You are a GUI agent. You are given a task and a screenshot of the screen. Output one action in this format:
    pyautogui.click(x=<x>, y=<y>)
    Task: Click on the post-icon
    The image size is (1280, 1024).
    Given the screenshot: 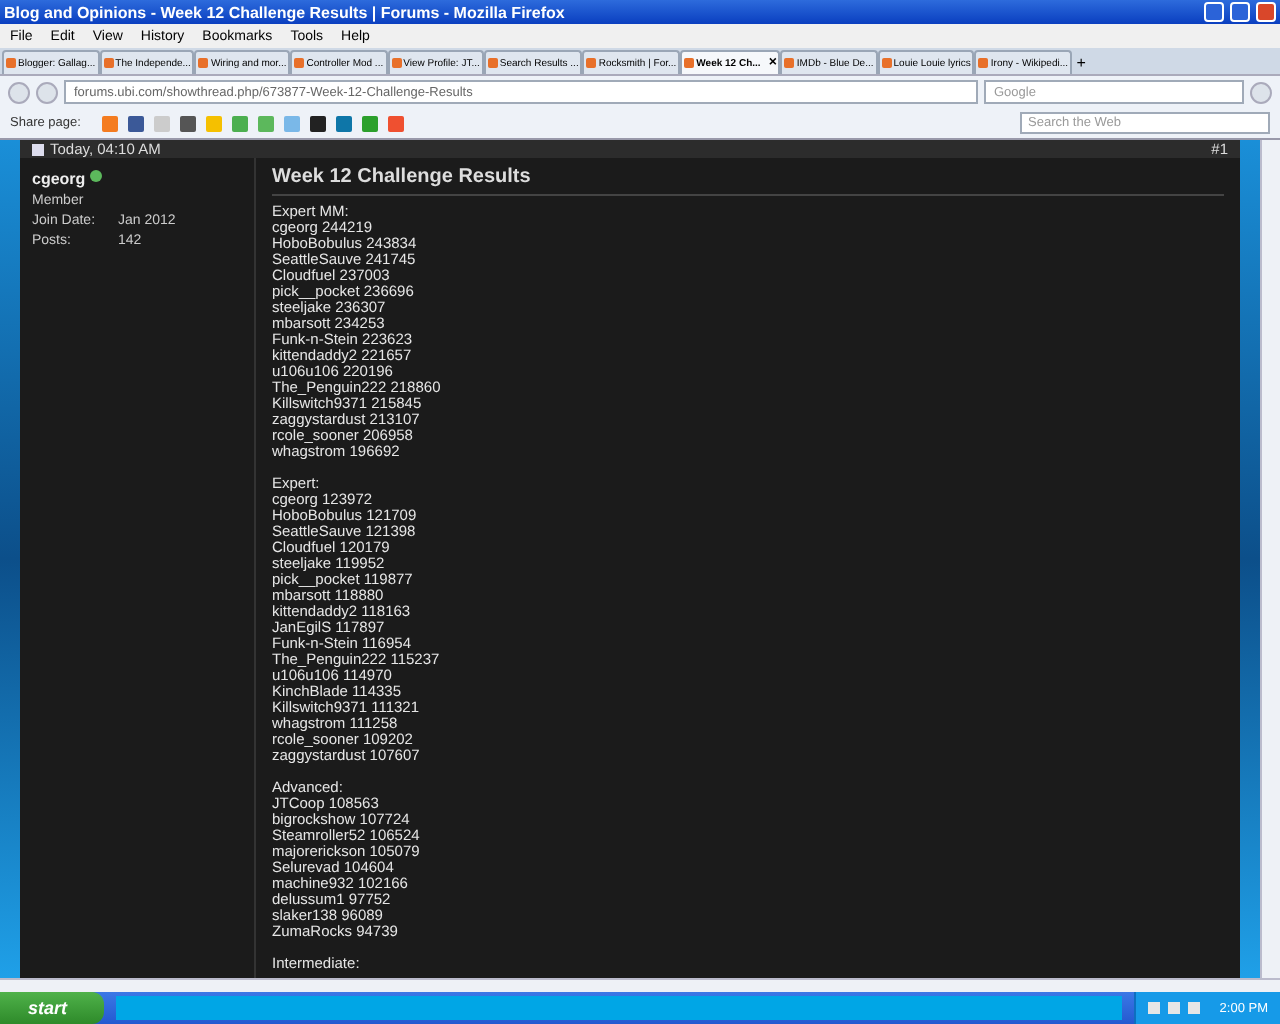 What is the action you would take?
    pyautogui.click(x=38, y=149)
    